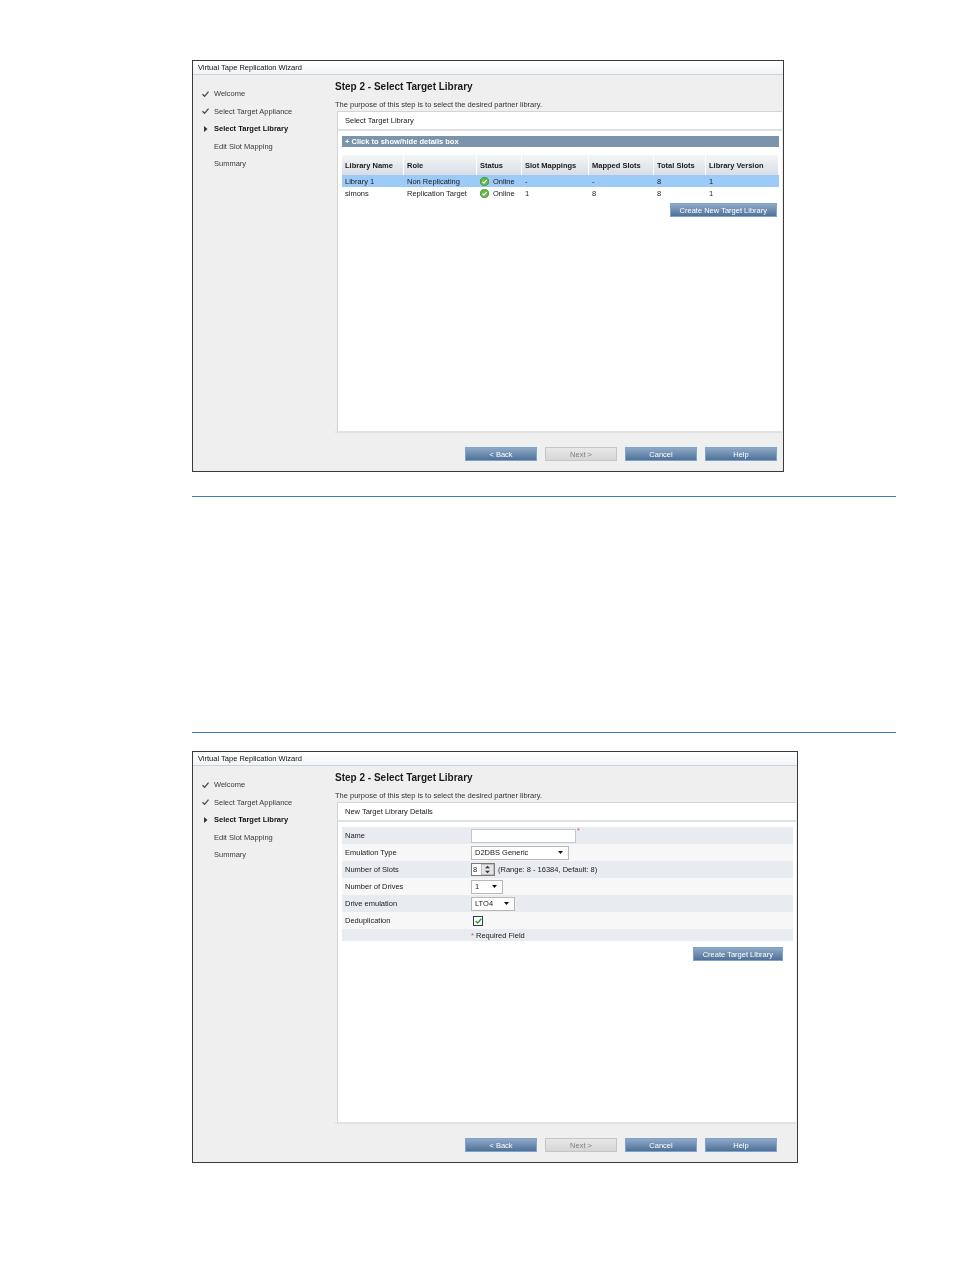 This screenshot has height=1270, width=954. I want to click on checkbox, so click(478, 920).